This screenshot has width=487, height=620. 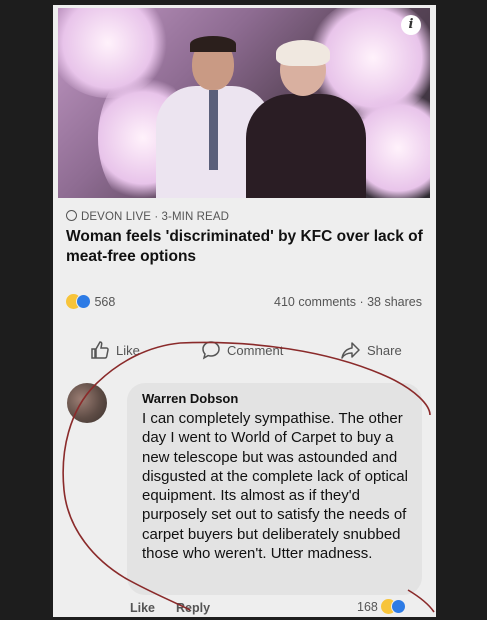 I want to click on comment-like-button: Like, so click(x=142, y=608).